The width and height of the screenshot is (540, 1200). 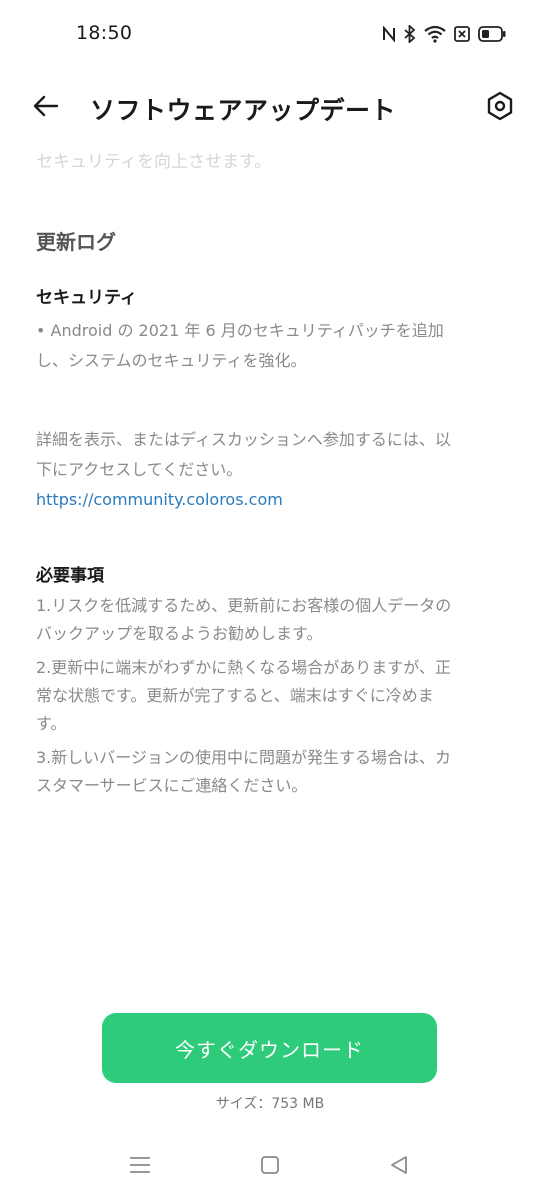 I want to click on nav-menu-button, so click(x=140, y=1167).